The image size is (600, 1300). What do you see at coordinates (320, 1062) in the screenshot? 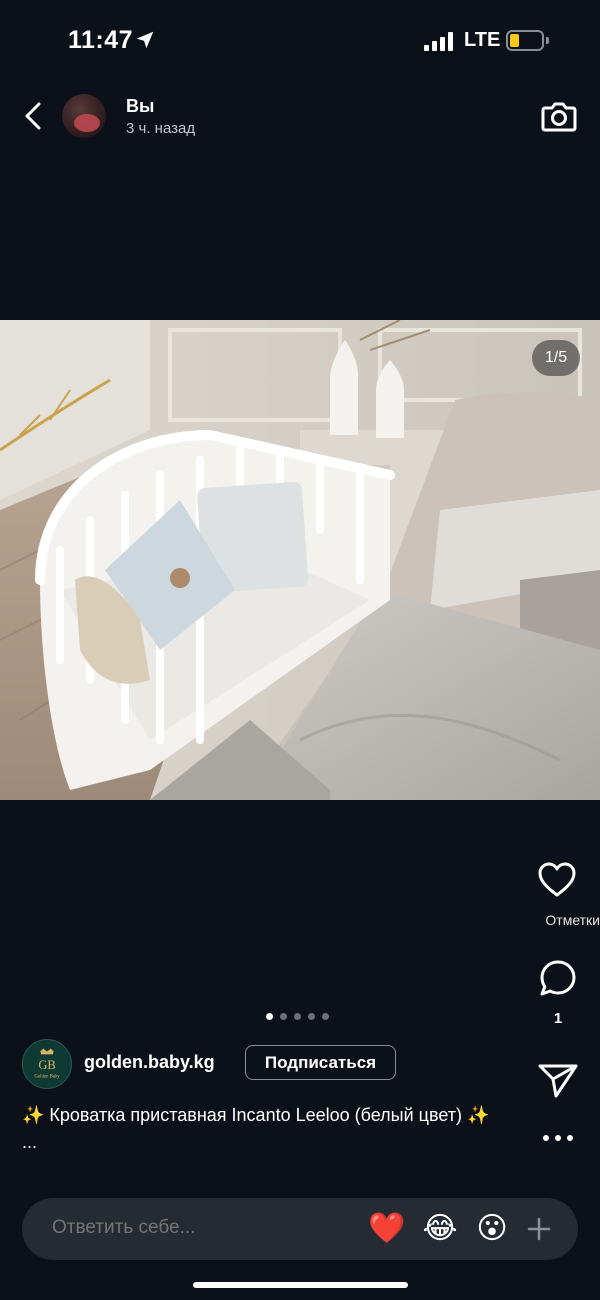
I see `follow-button: Подписаться` at bounding box center [320, 1062].